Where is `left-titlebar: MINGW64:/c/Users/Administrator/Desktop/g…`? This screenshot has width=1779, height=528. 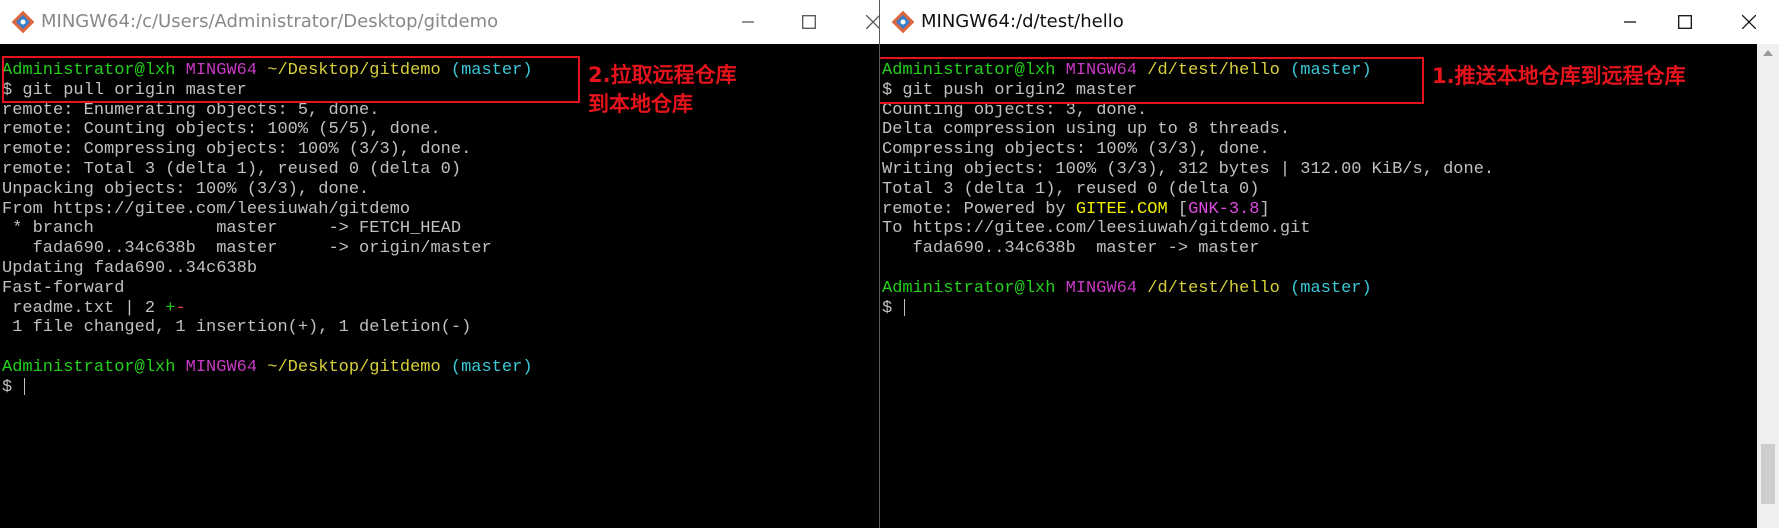
left-titlebar: MINGW64:/c/Users/Administrator/Desktop/g… is located at coordinates (439, 22).